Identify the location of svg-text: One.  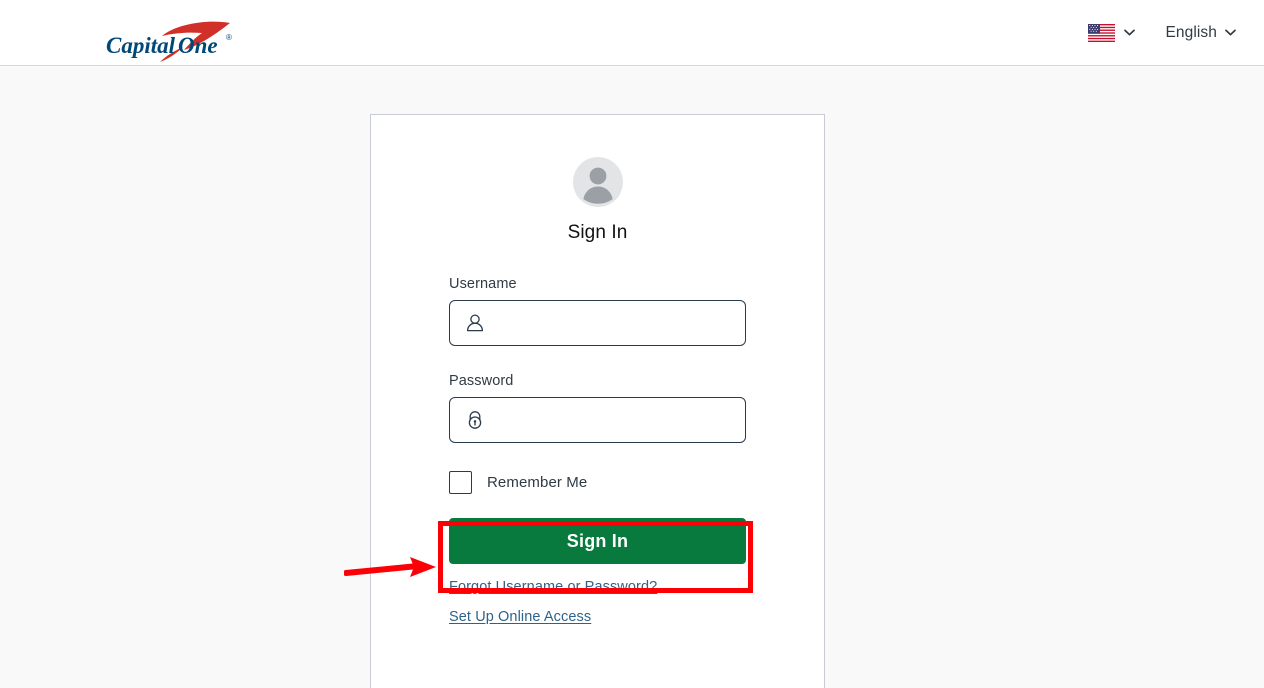
(198, 45).